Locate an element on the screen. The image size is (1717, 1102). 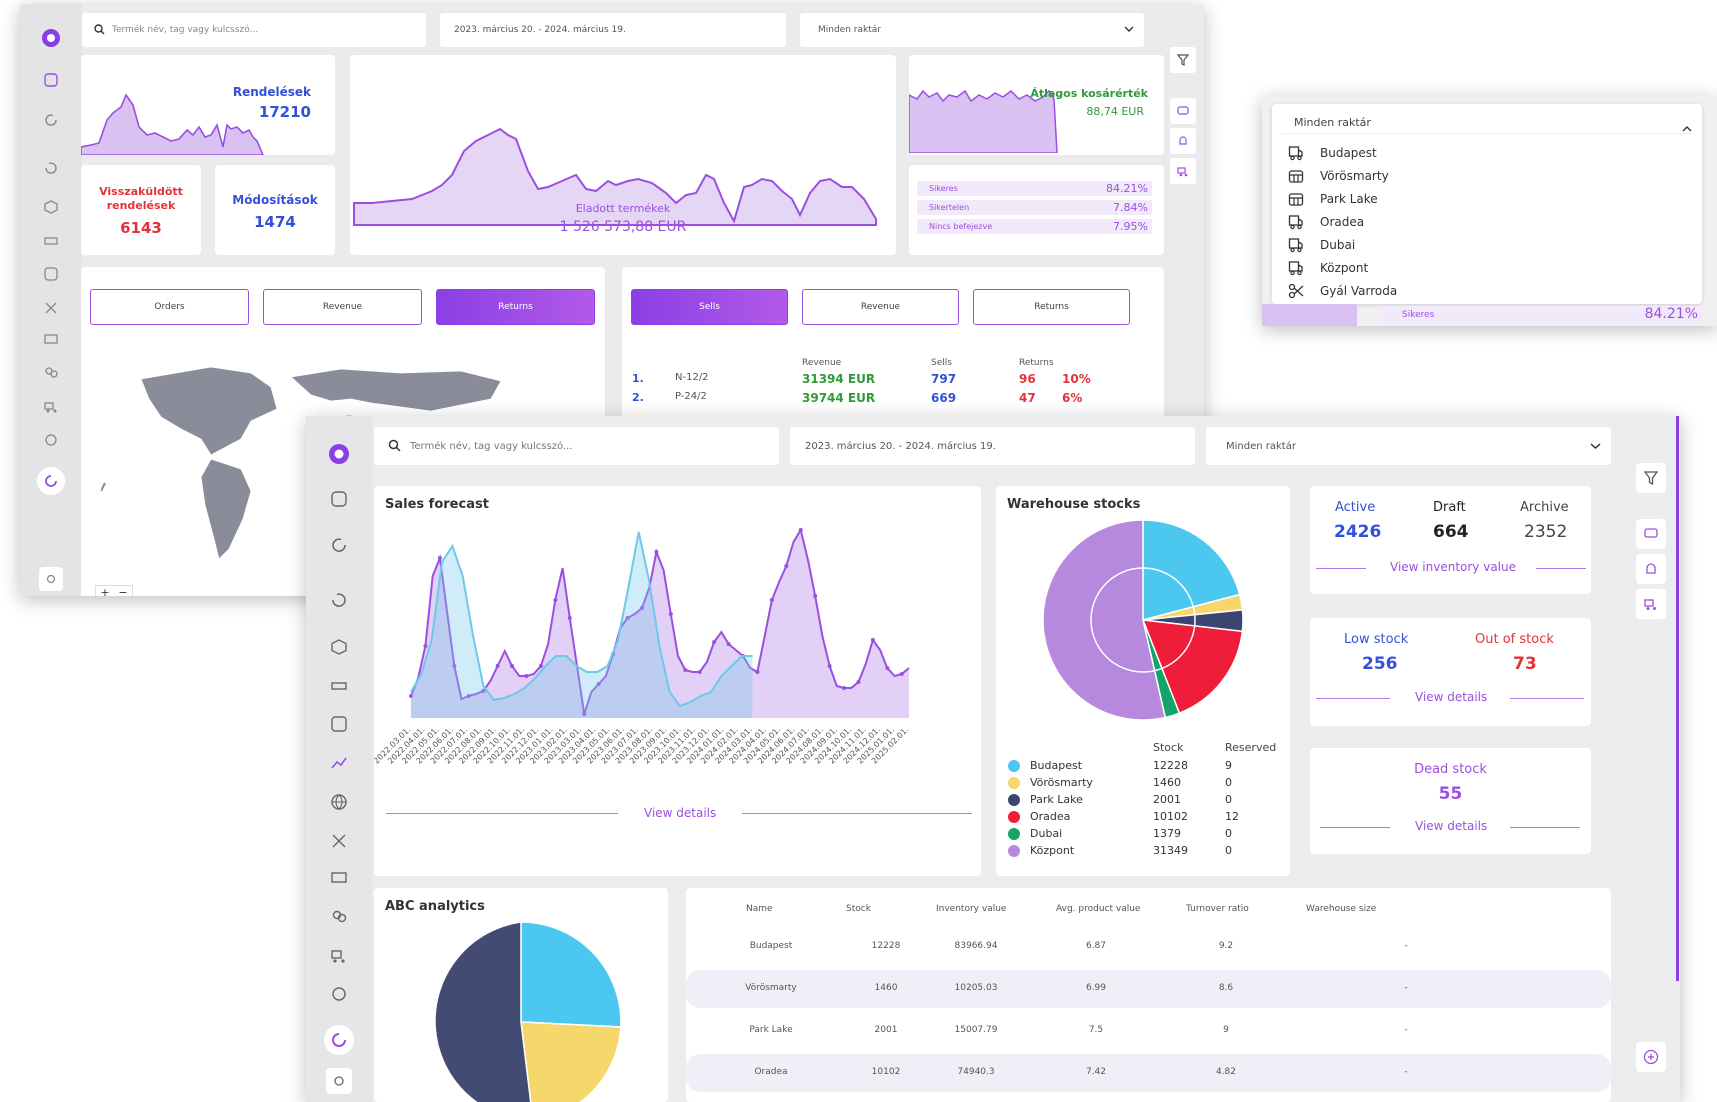
table-row: Oradea 10102 74940.3 7.42 4.82 - is located at coordinates (1148, 1073).